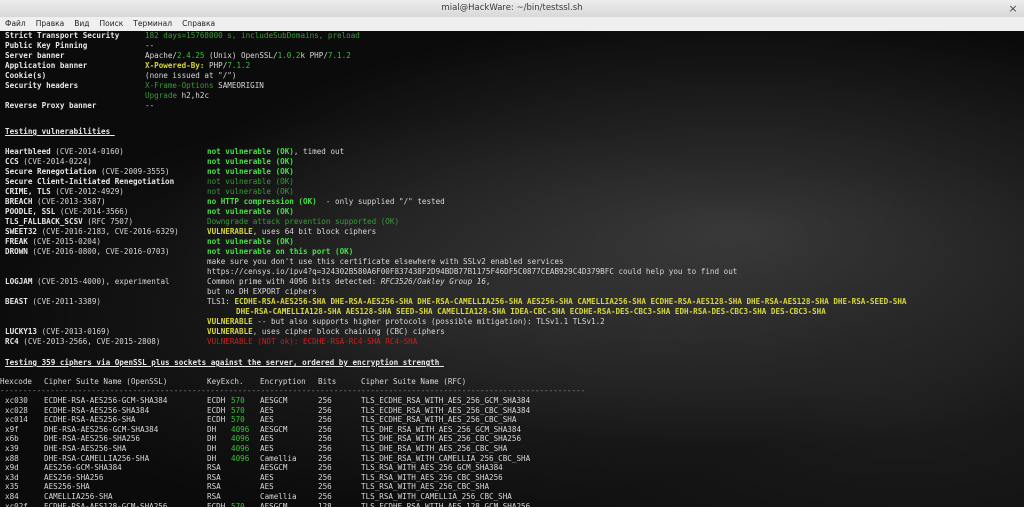  Describe the element at coordinates (44, 221) in the screenshot. I see `vuln-name: TLS_FALLBACK_SCSV` at that location.